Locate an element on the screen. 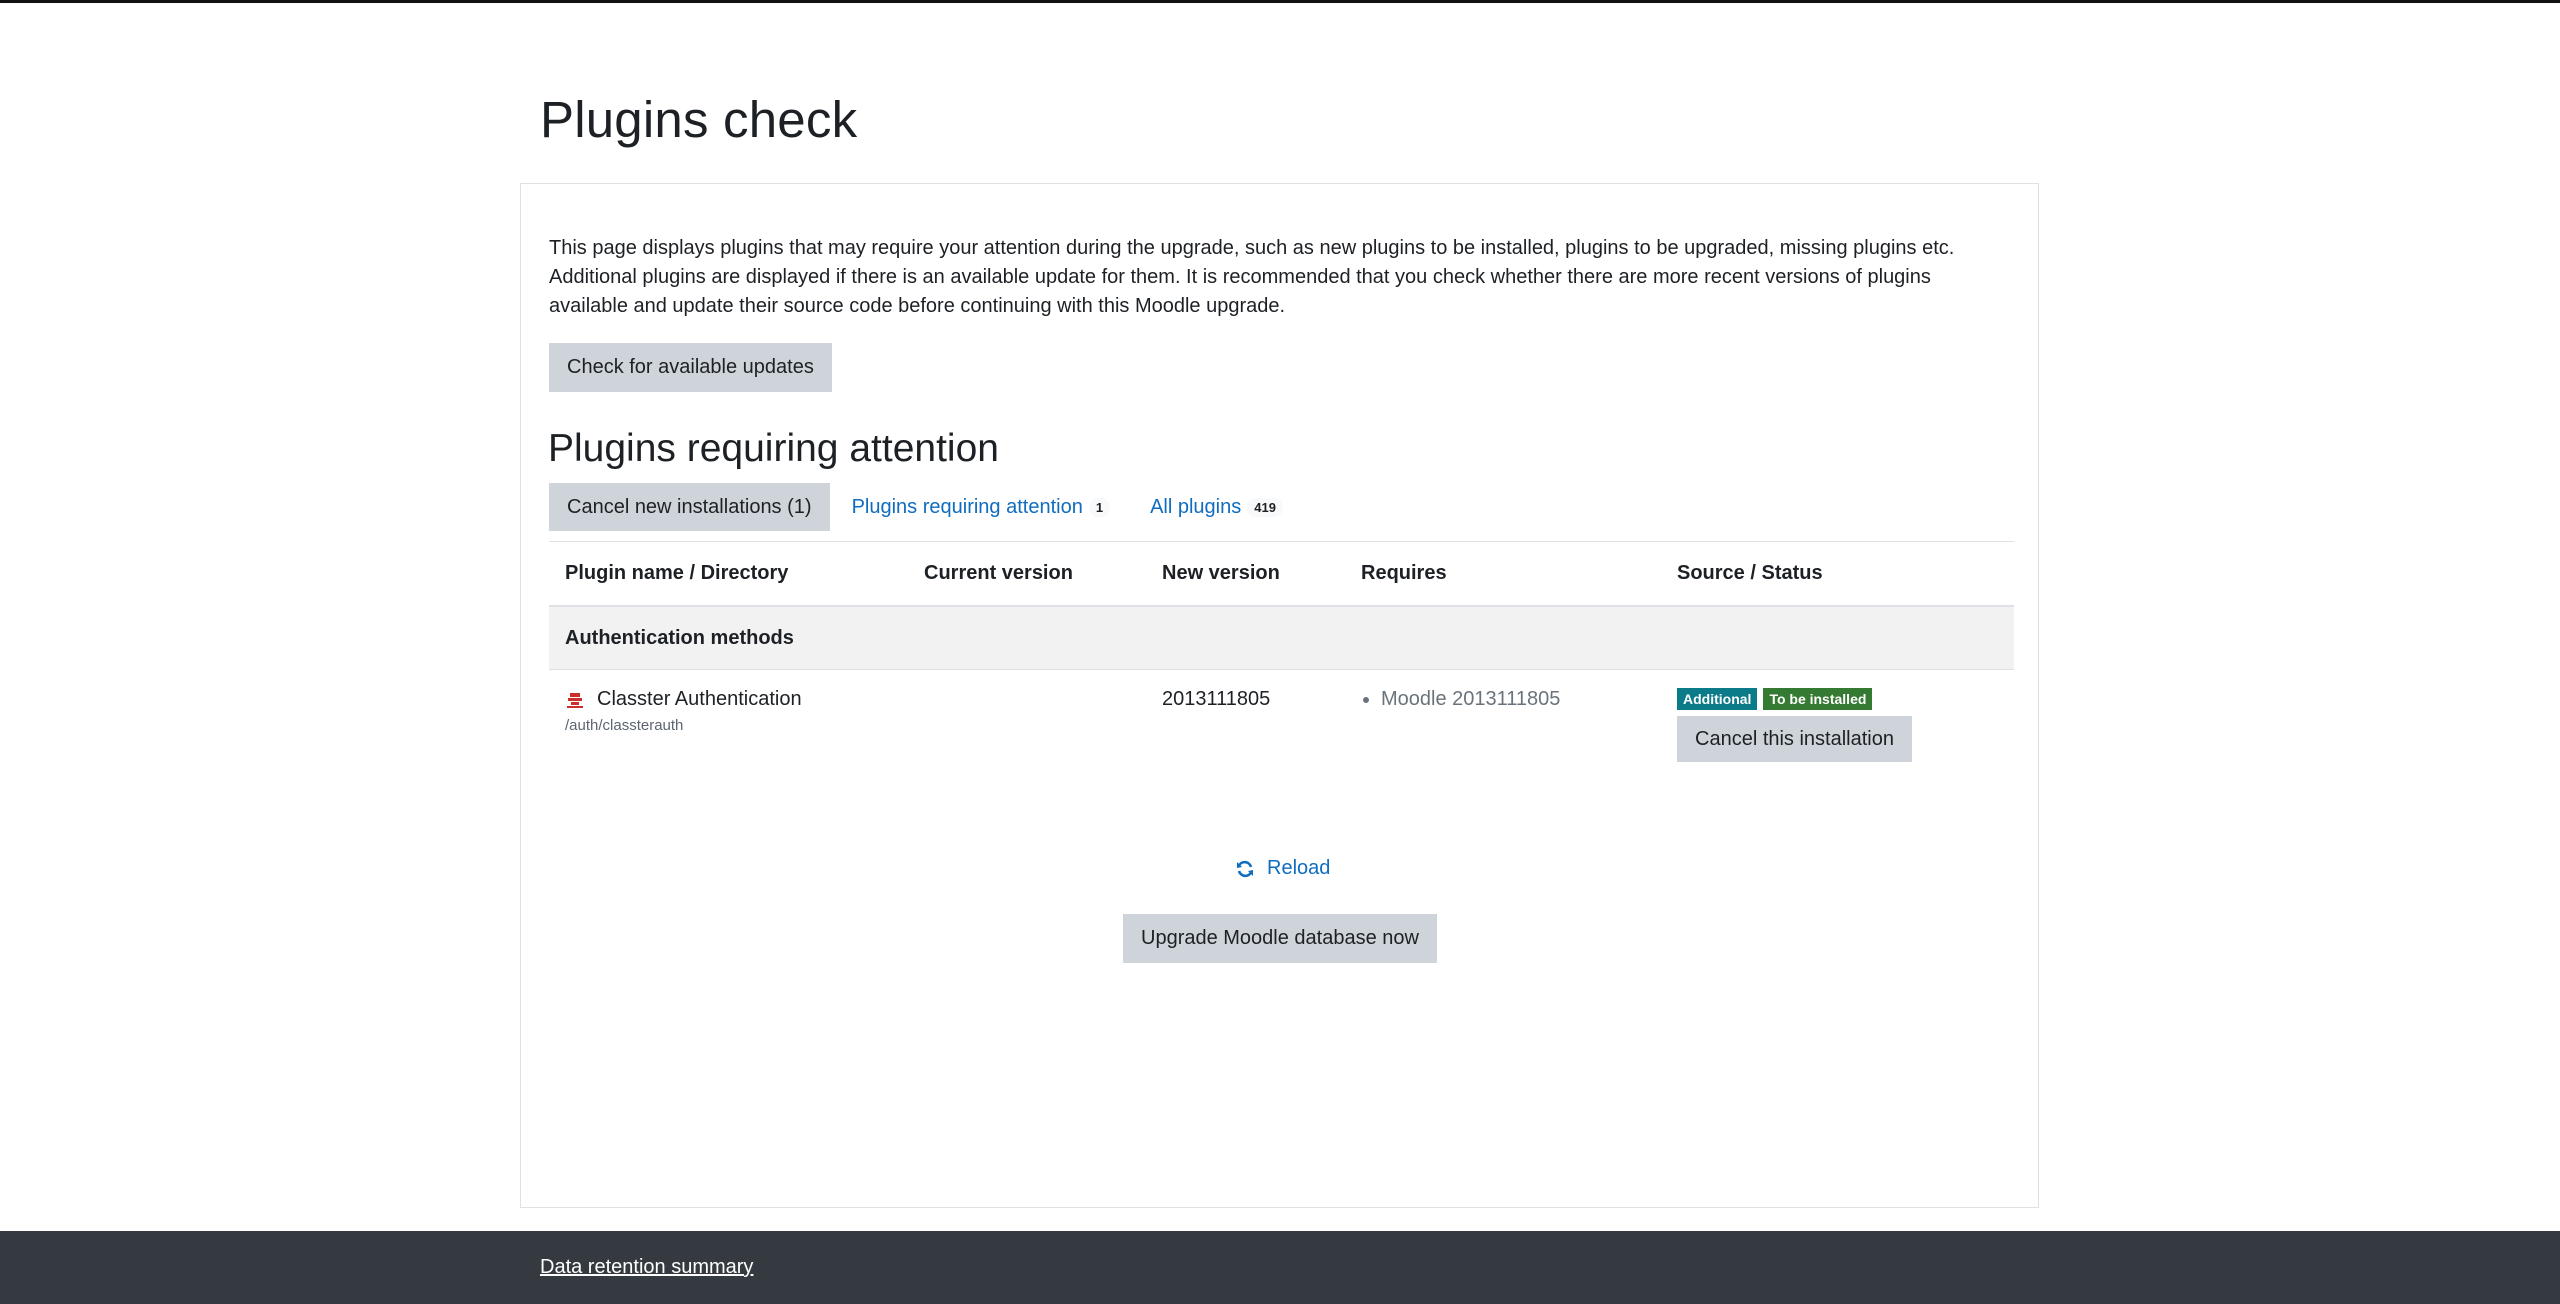 The image size is (2560, 1304). filter-all-plugins-link: All plugins 419 is located at coordinates (1216, 507).